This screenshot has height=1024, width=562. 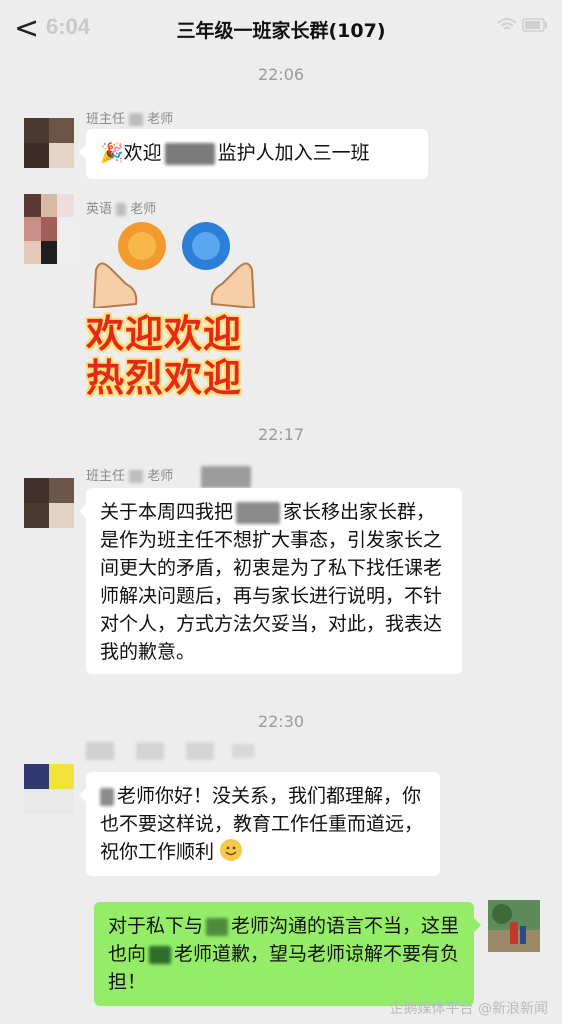 I want to click on chat-title: 三年级一班家长群(107), so click(x=281, y=31).